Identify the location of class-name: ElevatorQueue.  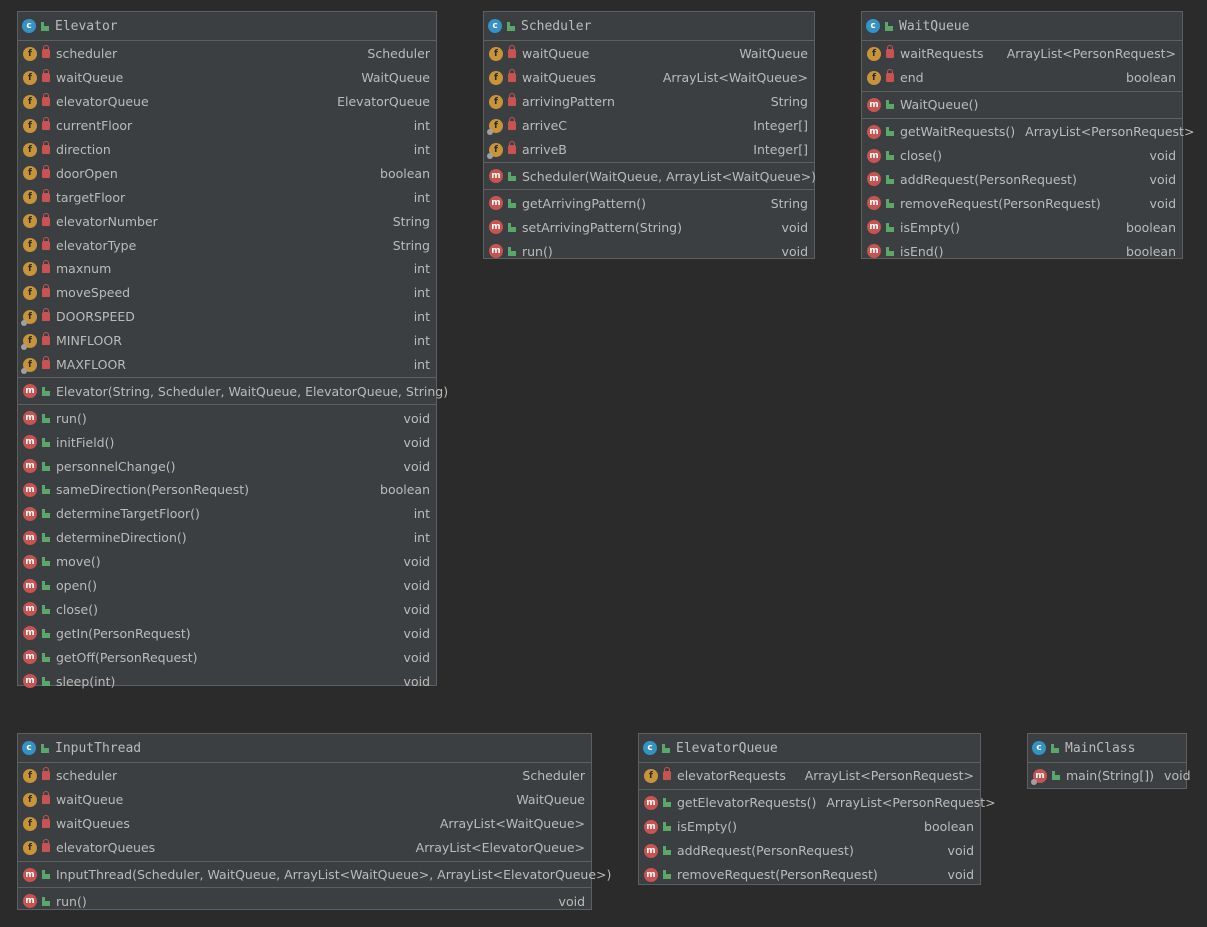
(727, 748).